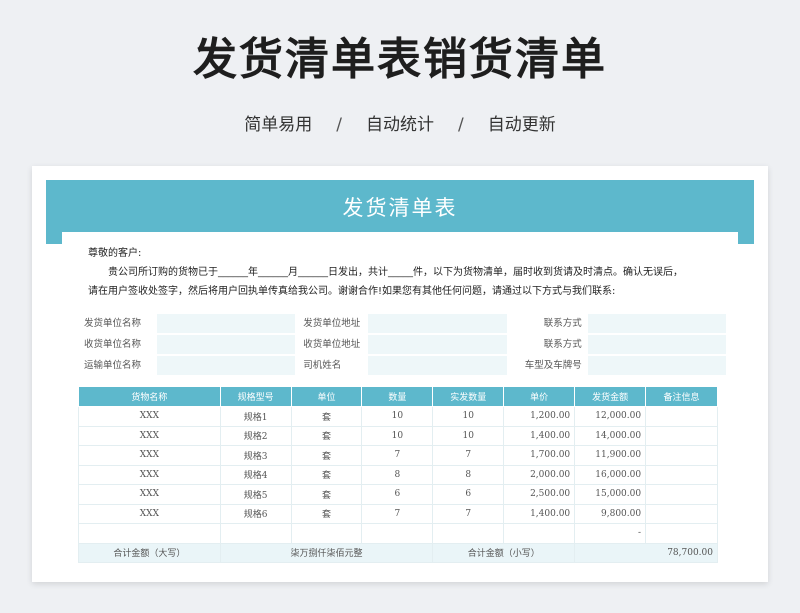  I want to click on info-label: 发货单位名称, so click(113, 323).